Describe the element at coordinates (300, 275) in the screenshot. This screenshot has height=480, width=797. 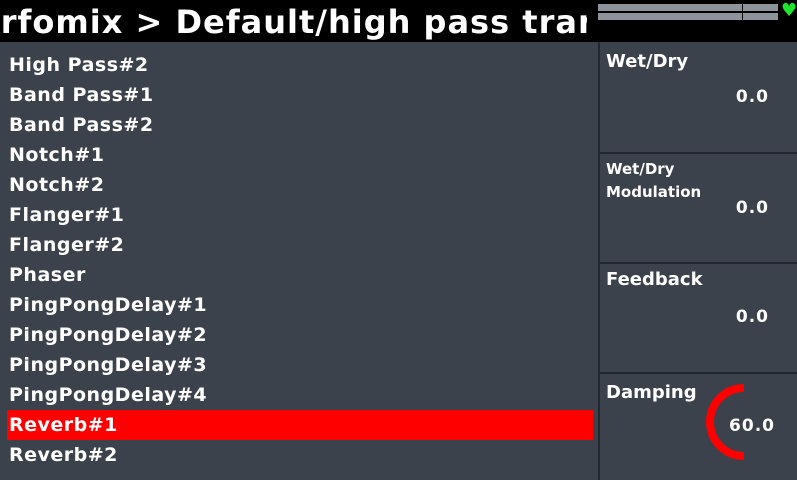
I see `list-item: Phaser` at that location.